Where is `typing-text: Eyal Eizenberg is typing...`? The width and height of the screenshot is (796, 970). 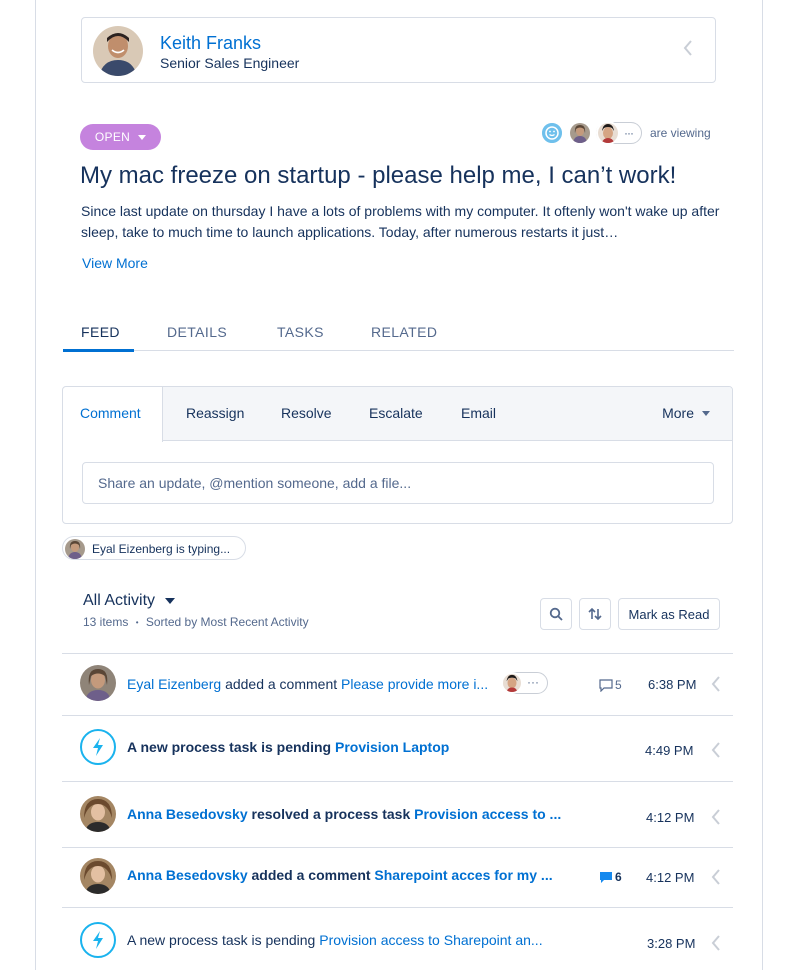 typing-text: Eyal Eizenberg is typing... is located at coordinates (161, 549).